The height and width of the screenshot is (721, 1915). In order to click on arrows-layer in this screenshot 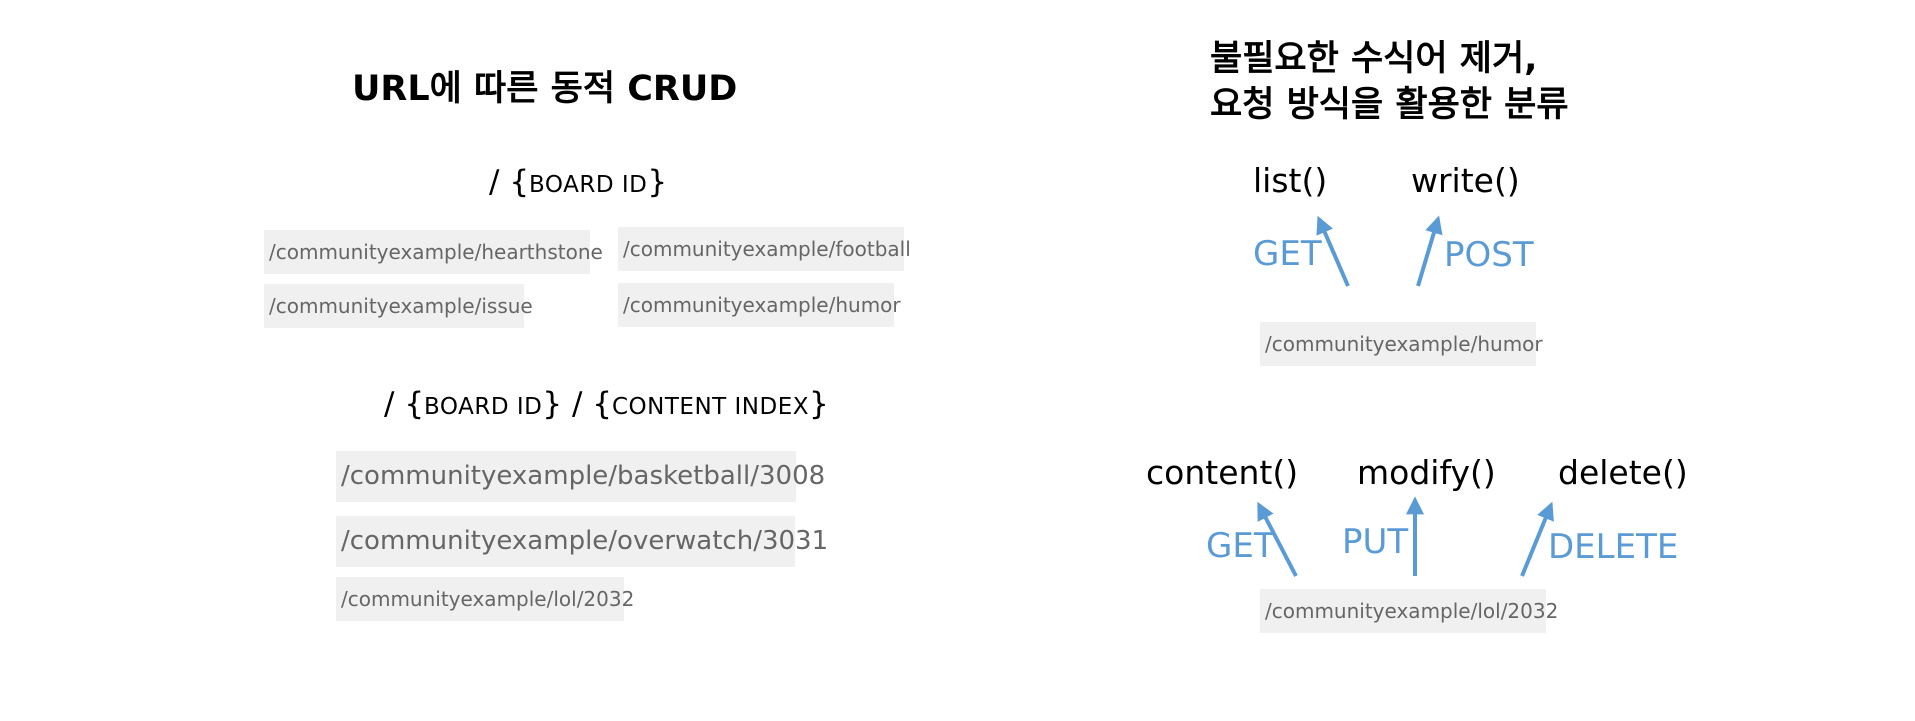, I will do `click(1405, 396)`.